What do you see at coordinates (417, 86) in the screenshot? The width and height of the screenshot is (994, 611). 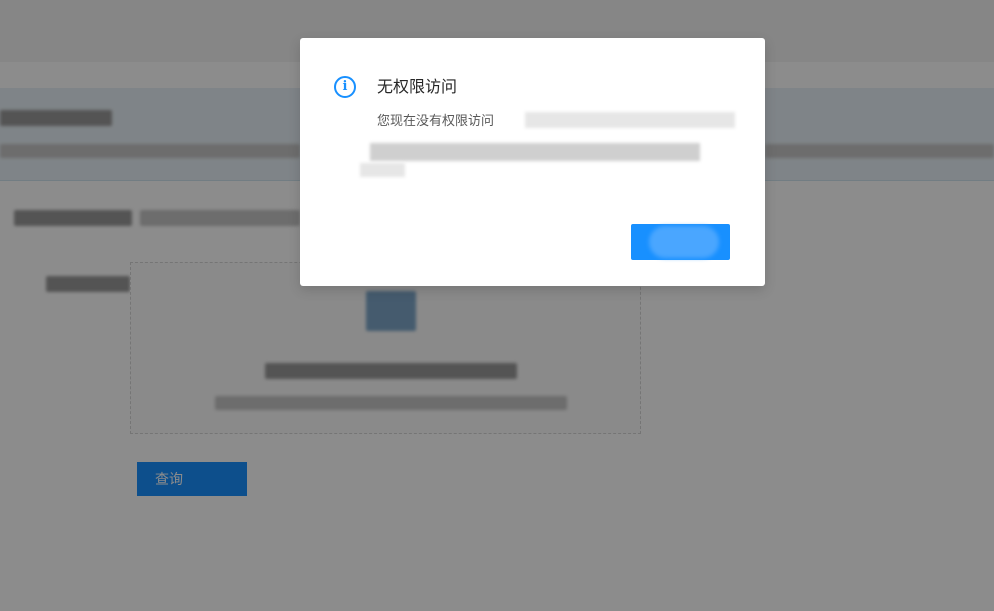 I see `dialog-title: 无权限访问` at bounding box center [417, 86].